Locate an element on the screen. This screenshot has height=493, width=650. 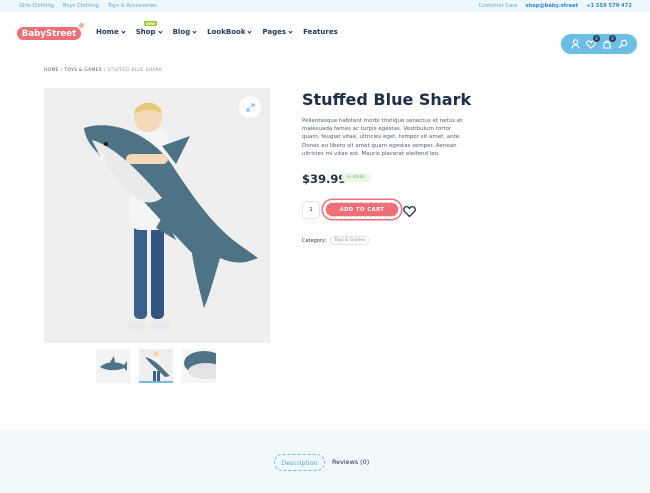
product-tabs-section is located at coordinates (325, 461).